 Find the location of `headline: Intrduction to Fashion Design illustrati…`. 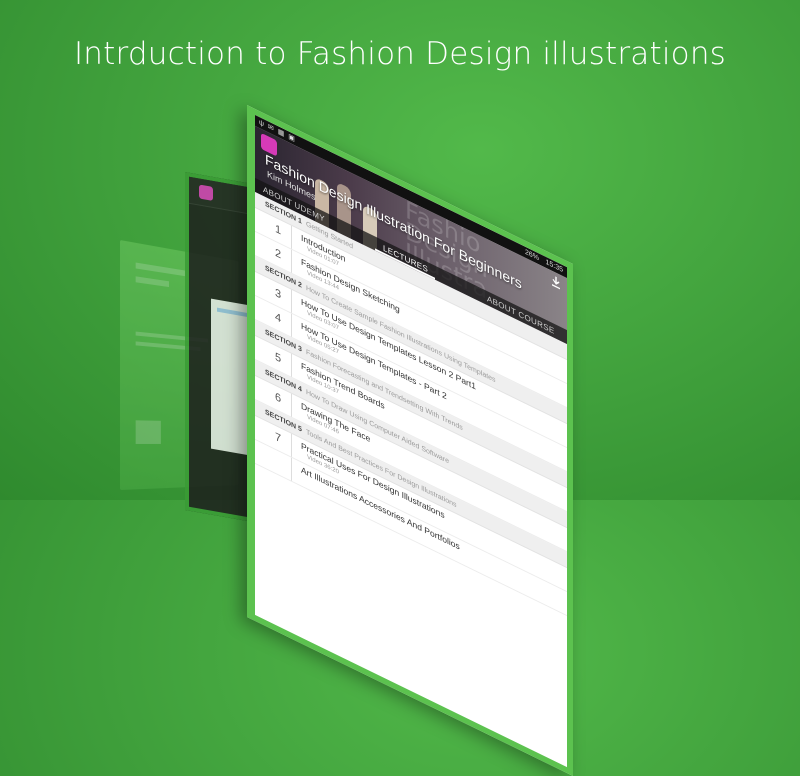

headline: Intrduction to Fashion Design illustrati… is located at coordinates (400, 54).